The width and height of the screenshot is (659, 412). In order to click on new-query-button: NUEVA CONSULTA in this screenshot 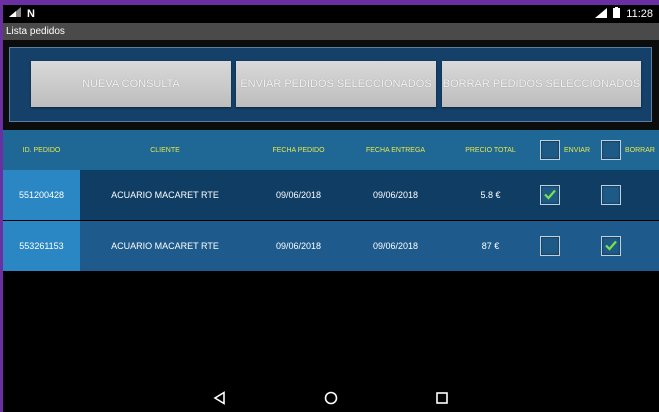, I will do `click(131, 84)`.